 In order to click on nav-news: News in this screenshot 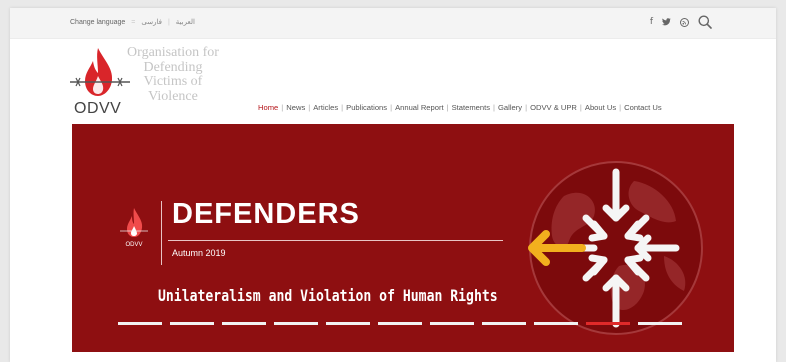, I will do `click(295, 107)`.